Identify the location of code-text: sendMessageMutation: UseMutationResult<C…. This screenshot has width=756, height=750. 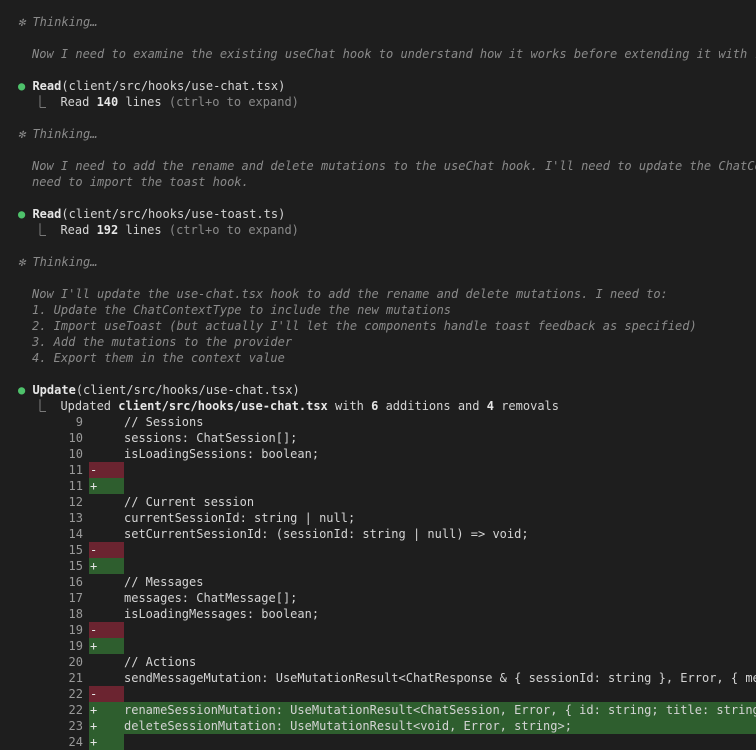
(440, 678).